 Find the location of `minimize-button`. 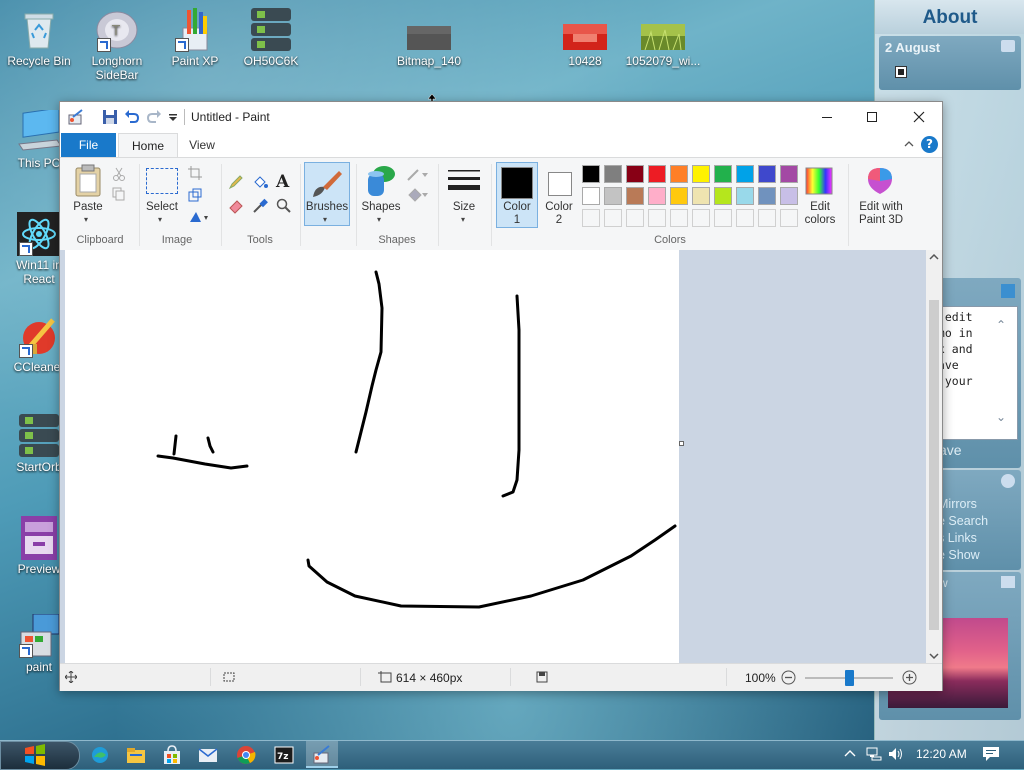

minimize-button is located at coordinates (826, 117).